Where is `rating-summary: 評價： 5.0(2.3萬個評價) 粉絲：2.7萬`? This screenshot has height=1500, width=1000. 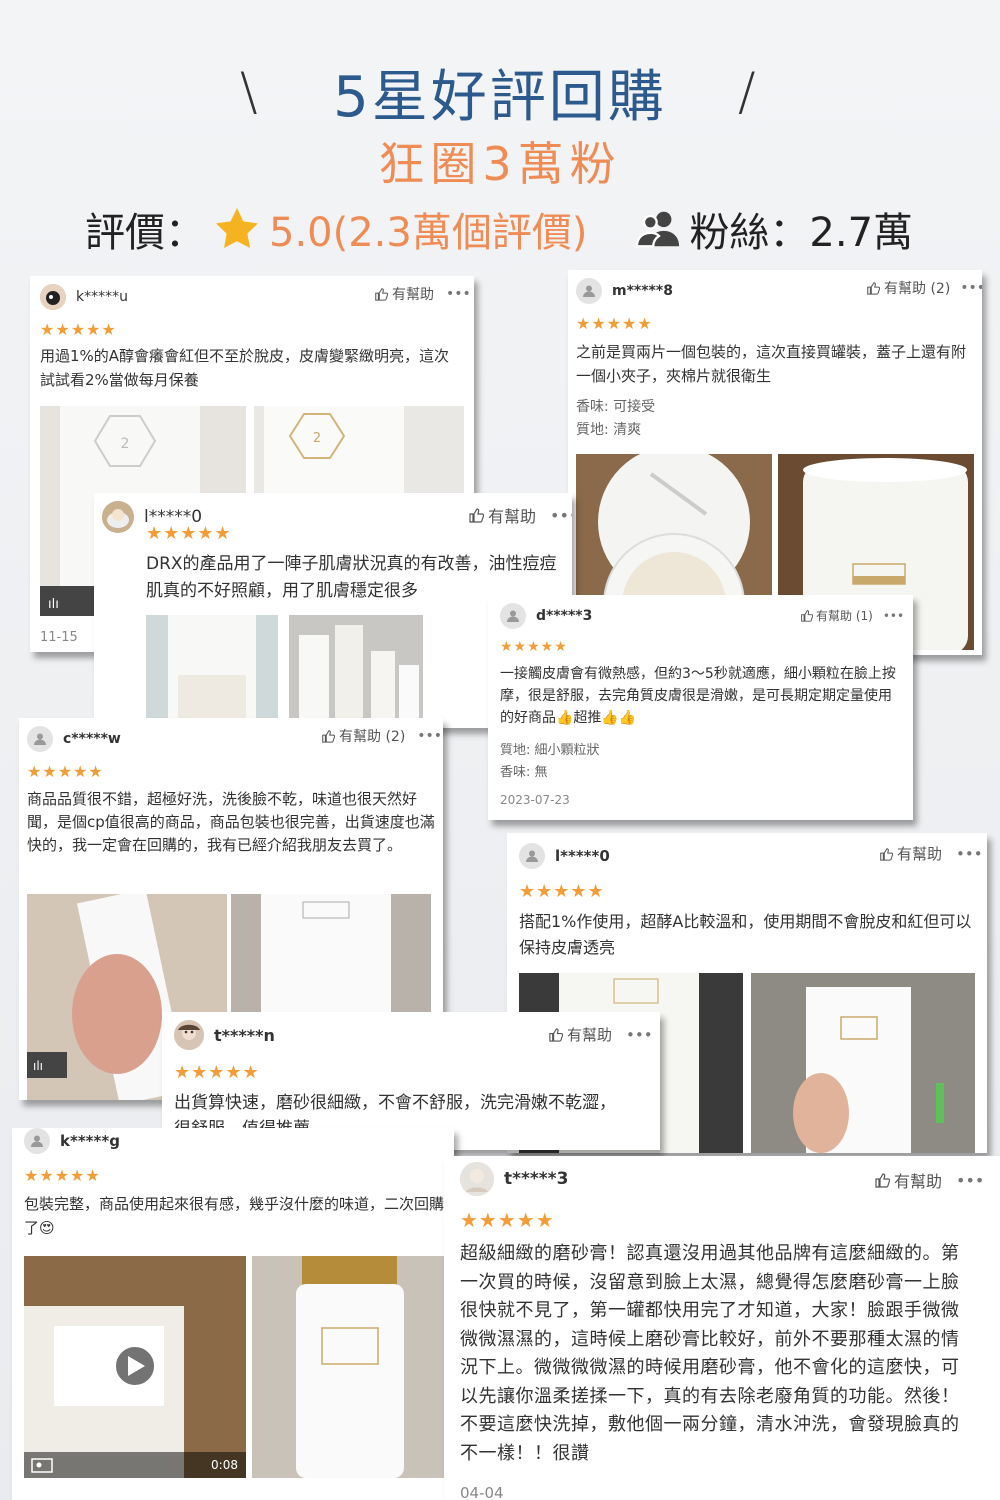 rating-summary: 評價： 5.0(2.3萬個評價) 粉絲：2.7萬 is located at coordinates (515, 229).